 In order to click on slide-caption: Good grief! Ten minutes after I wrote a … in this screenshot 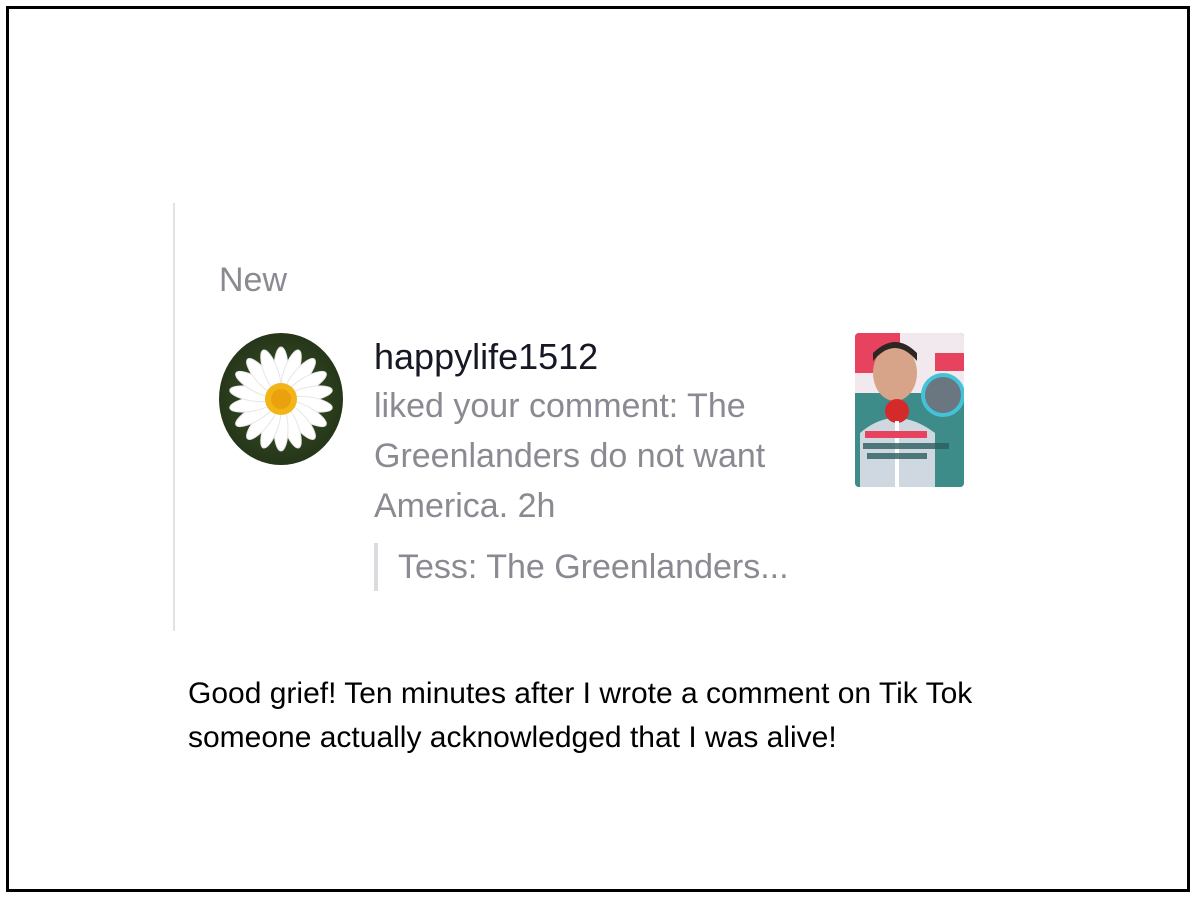, I will do `click(580, 715)`.